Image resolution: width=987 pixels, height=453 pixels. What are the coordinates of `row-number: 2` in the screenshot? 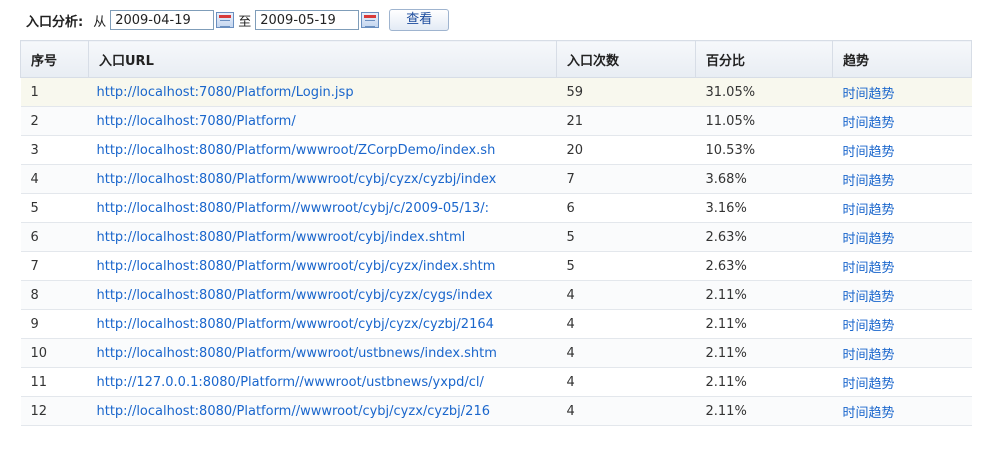 It's located at (54, 121).